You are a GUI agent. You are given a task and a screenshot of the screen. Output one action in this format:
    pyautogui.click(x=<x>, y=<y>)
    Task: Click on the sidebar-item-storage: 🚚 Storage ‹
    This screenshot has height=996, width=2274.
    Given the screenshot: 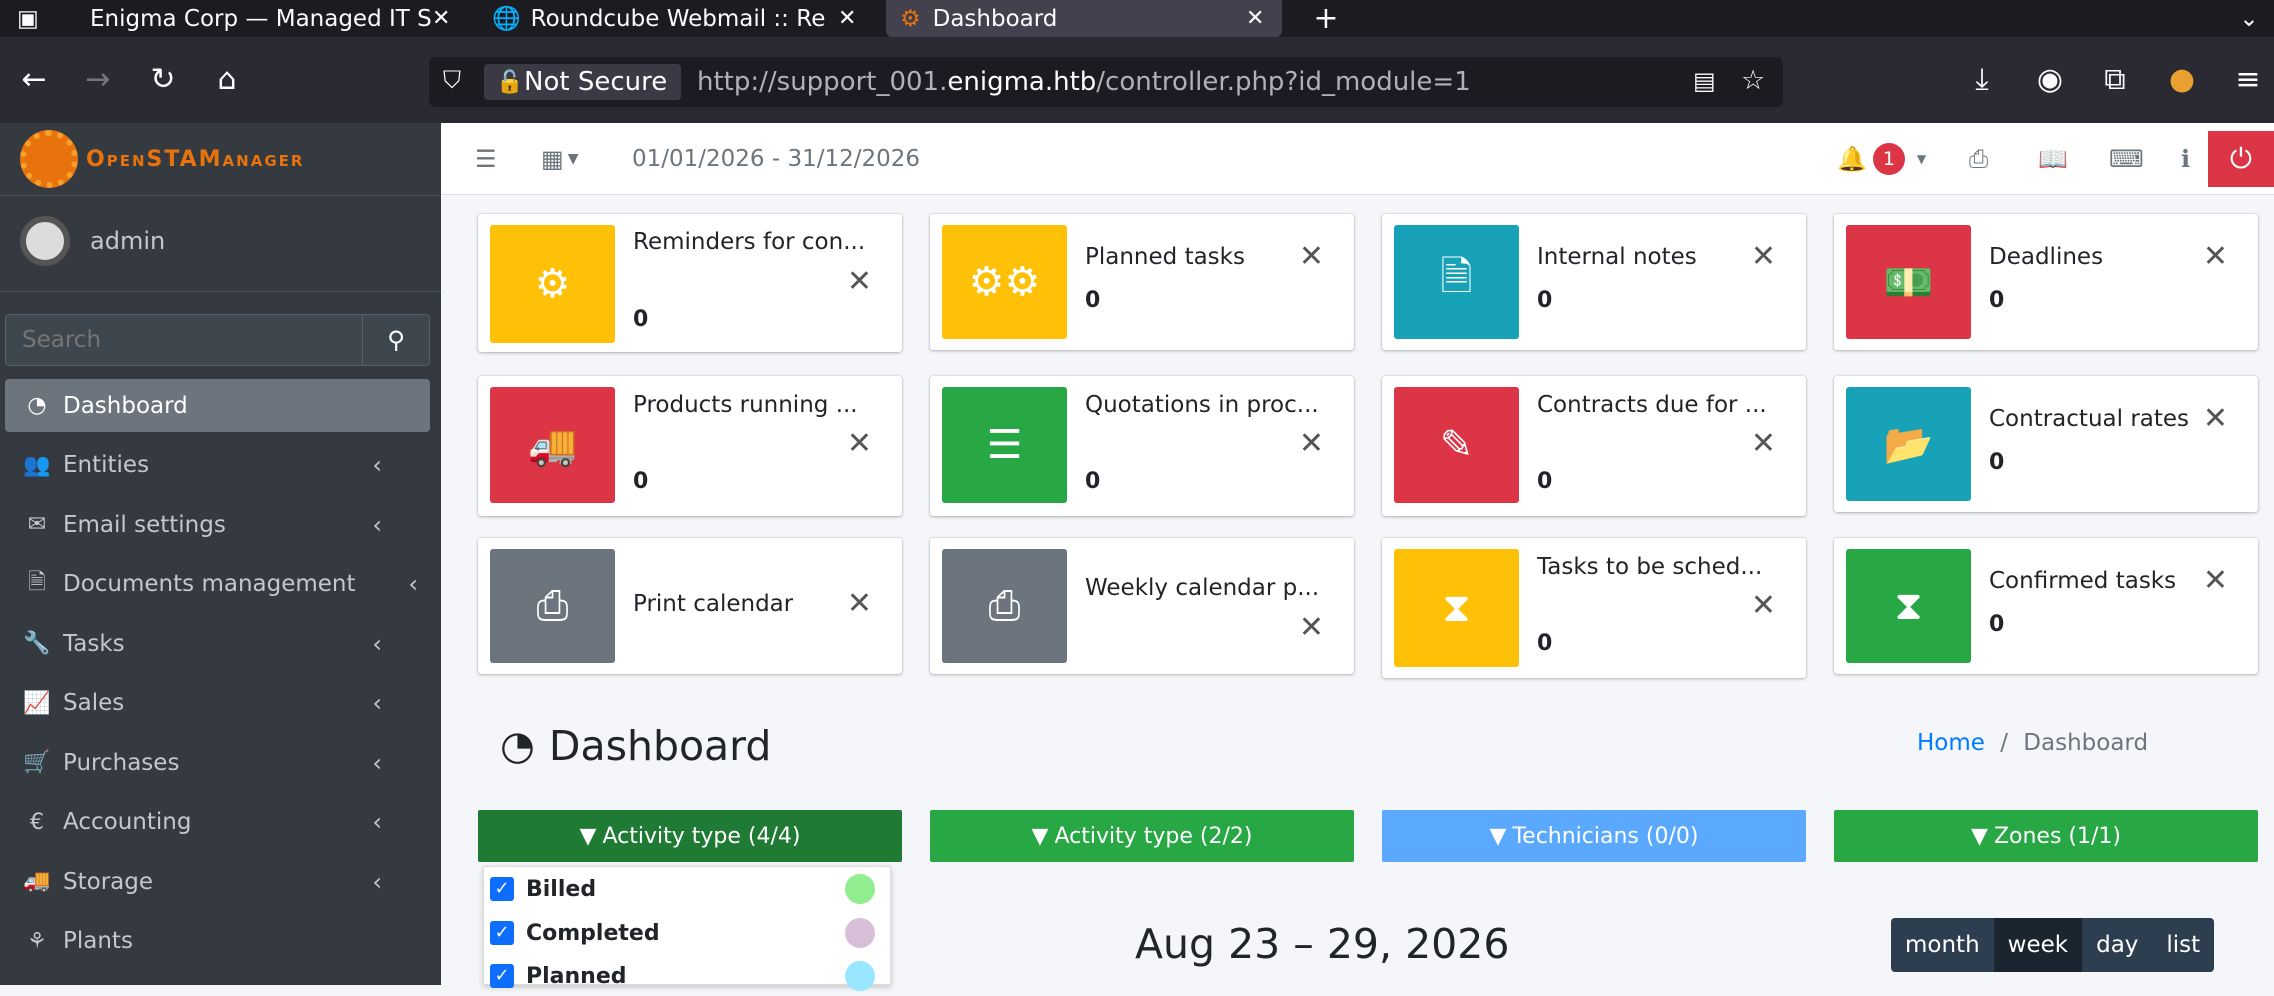 What is the action you would take?
    pyautogui.click(x=217, y=881)
    